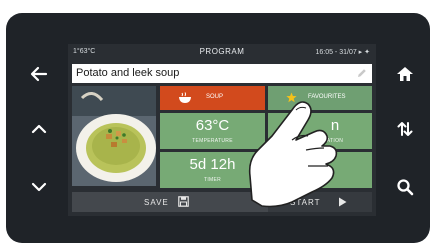 The image size is (436, 246). I want to click on home-icon, so click(405, 74).